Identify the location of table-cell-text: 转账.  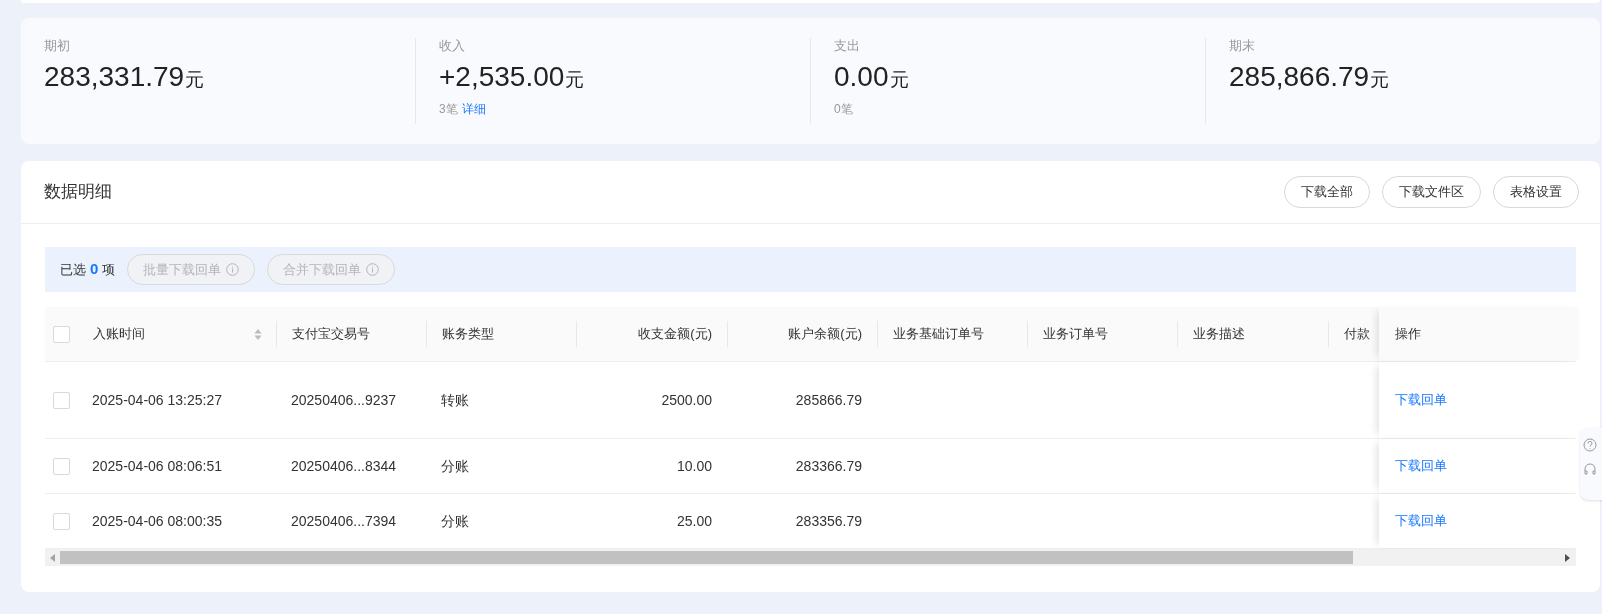
(455, 400).